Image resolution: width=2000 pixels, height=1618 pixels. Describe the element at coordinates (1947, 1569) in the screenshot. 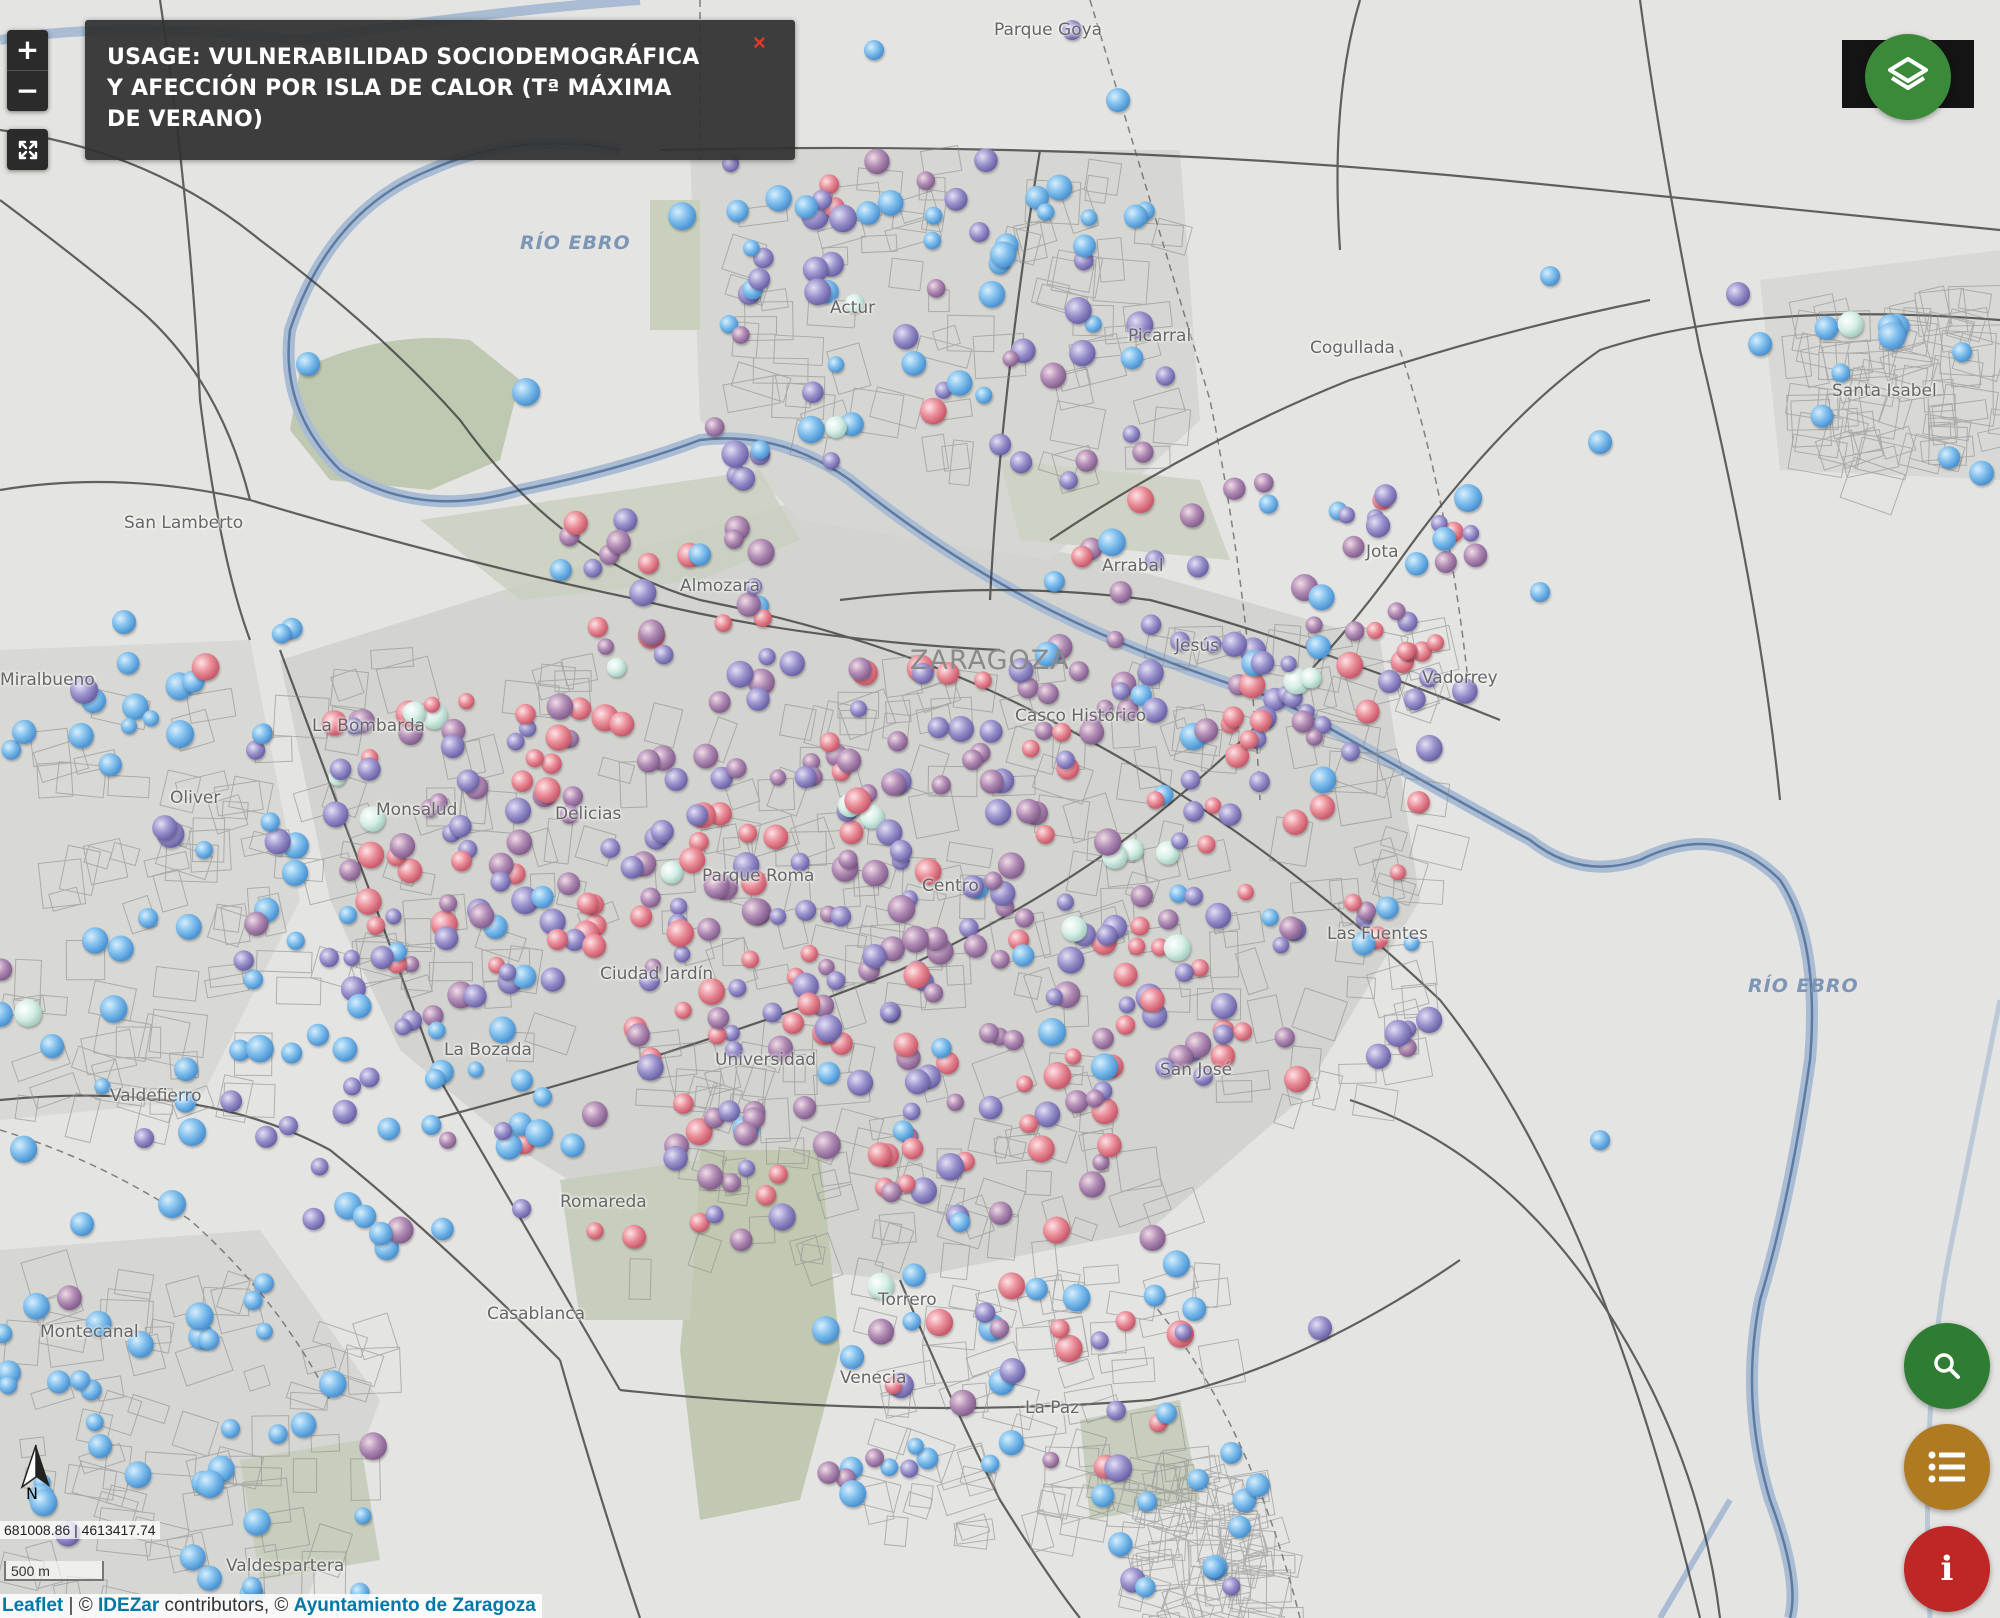

I see `info-button: i` at that location.